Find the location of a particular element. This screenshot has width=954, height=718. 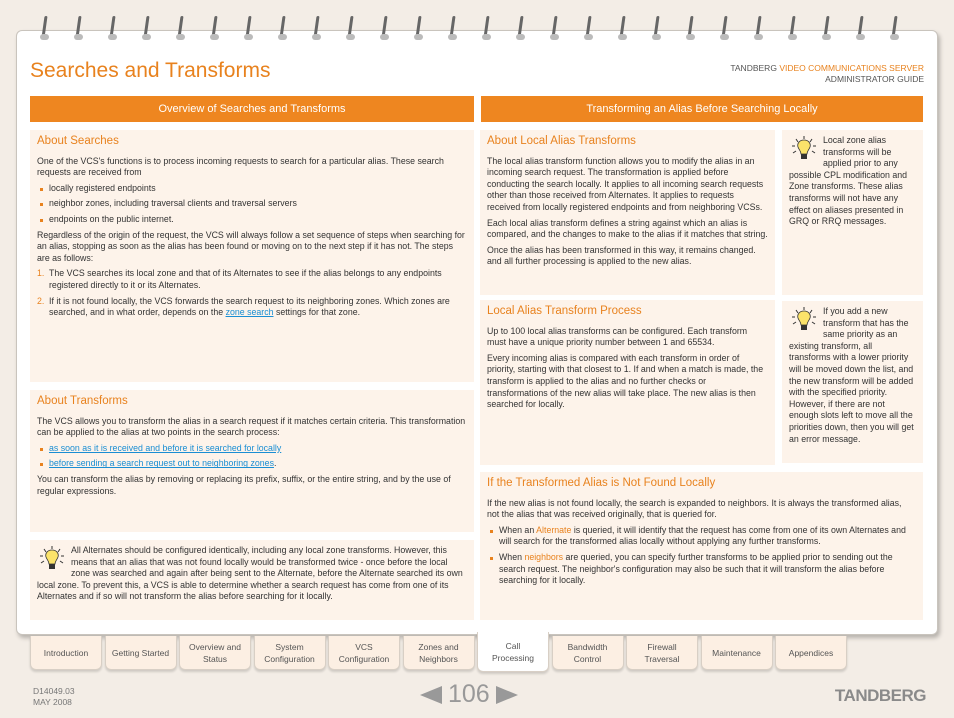

tab-appendices: Appendices is located at coordinates (811, 653).